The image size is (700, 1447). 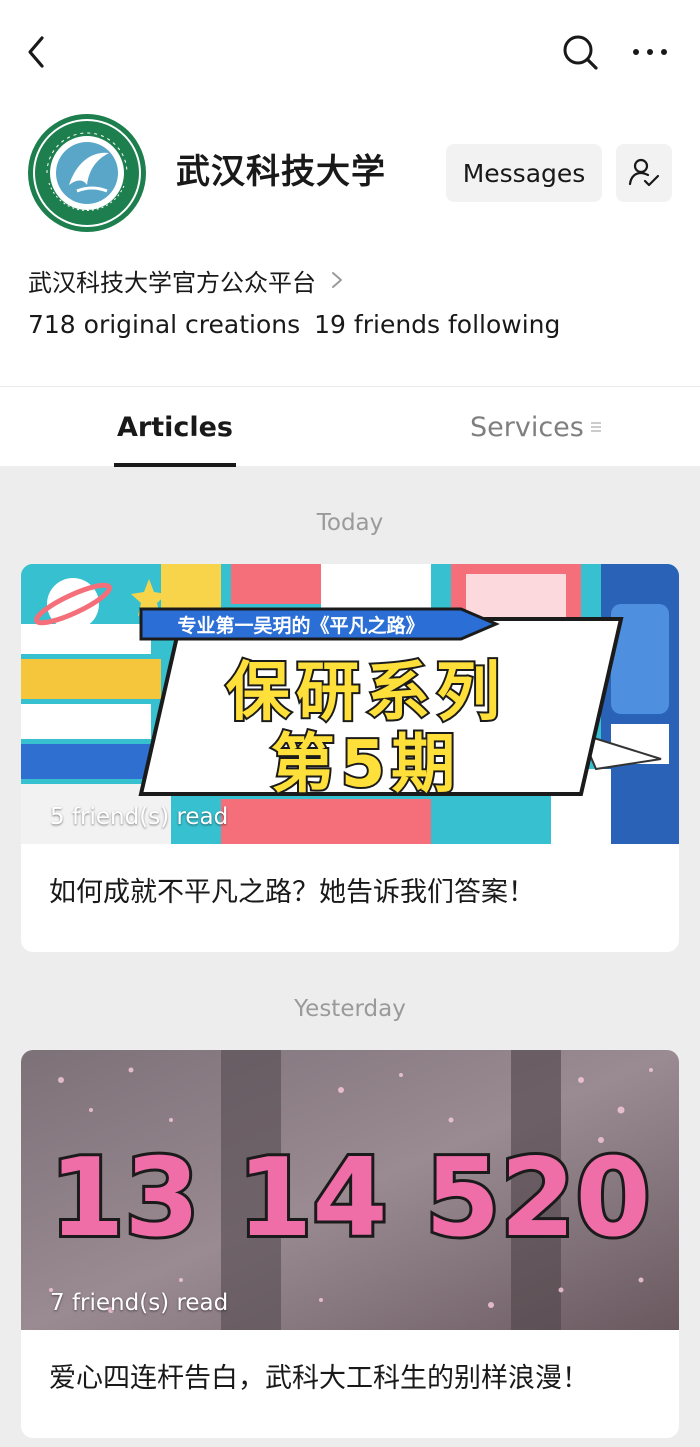 I want to click on article-title: 如何成就不平凡之路？她告诉我们答案！, so click(x=350, y=898).